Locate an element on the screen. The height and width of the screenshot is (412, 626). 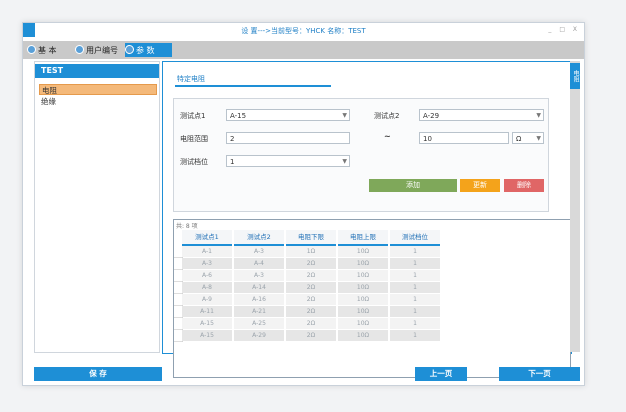
range-label: 电阻范围 is located at coordinates (194, 139).